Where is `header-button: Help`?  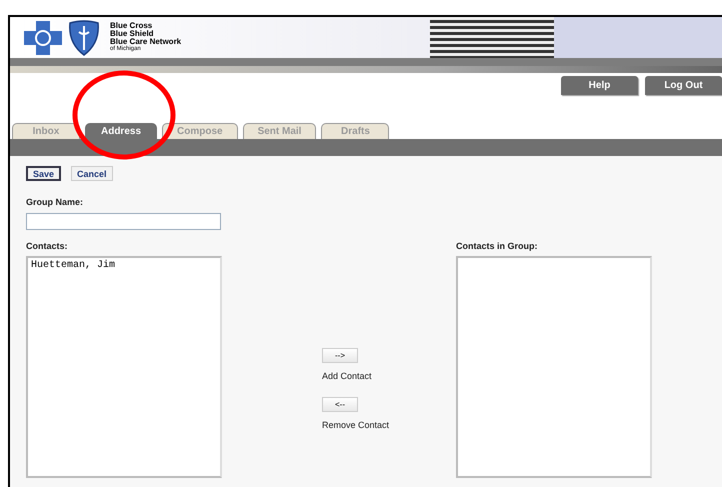 header-button: Help is located at coordinates (599, 85).